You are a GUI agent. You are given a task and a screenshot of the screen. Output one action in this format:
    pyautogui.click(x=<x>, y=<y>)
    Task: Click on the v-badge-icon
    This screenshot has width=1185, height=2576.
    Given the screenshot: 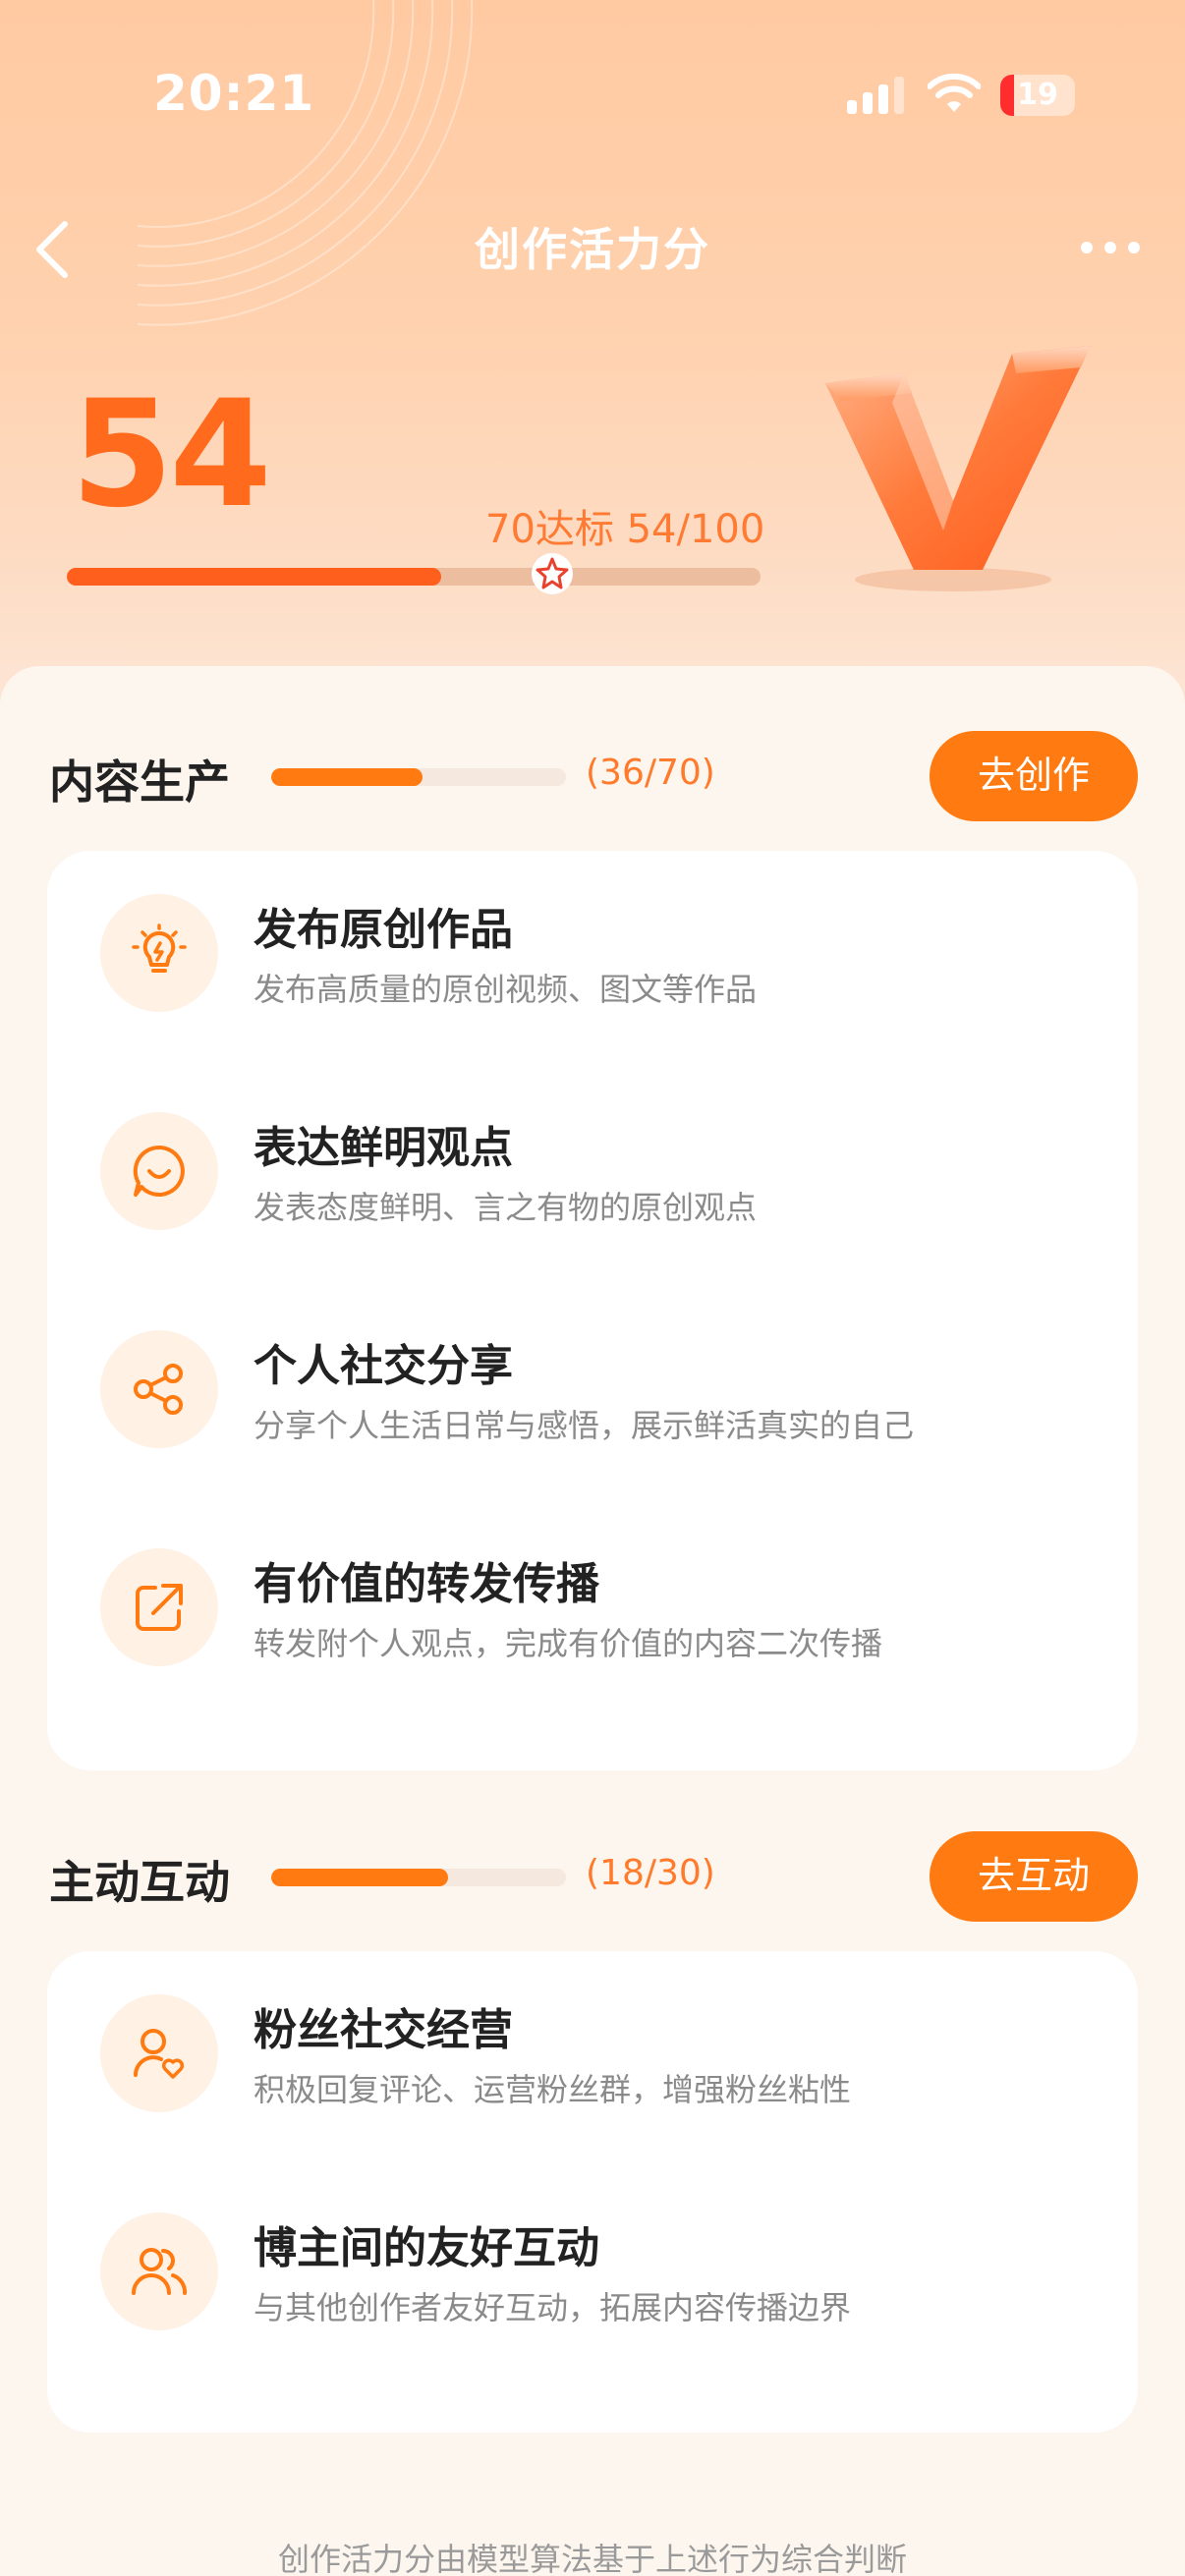 What is the action you would take?
    pyautogui.click(x=958, y=468)
    